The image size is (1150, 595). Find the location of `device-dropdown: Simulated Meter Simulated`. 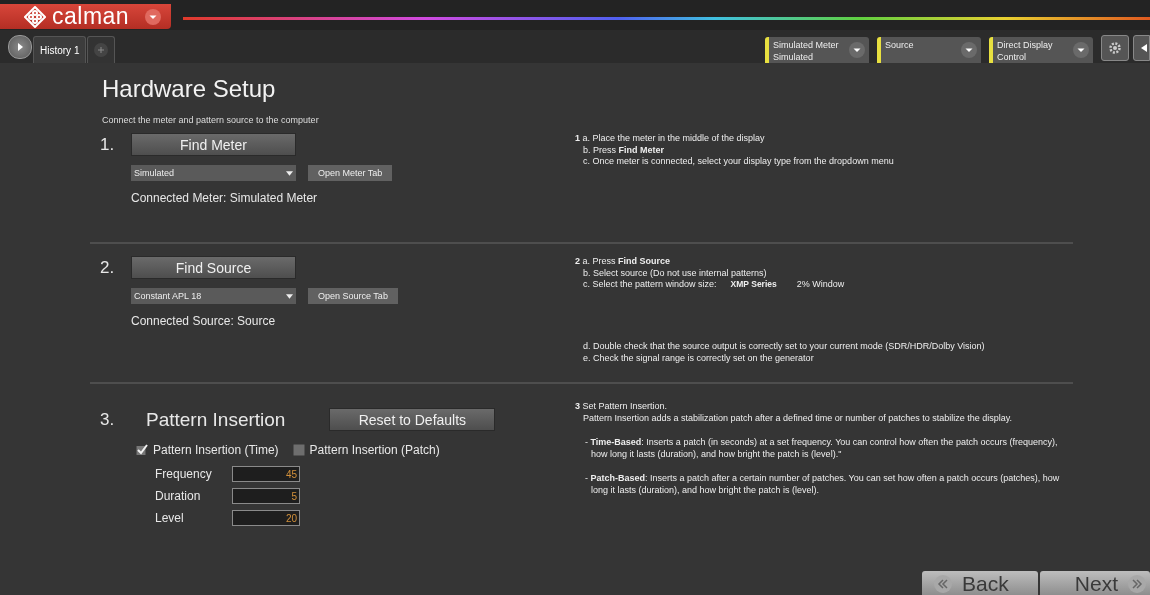

device-dropdown: Simulated Meter Simulated is located at coordinates (817, 50).